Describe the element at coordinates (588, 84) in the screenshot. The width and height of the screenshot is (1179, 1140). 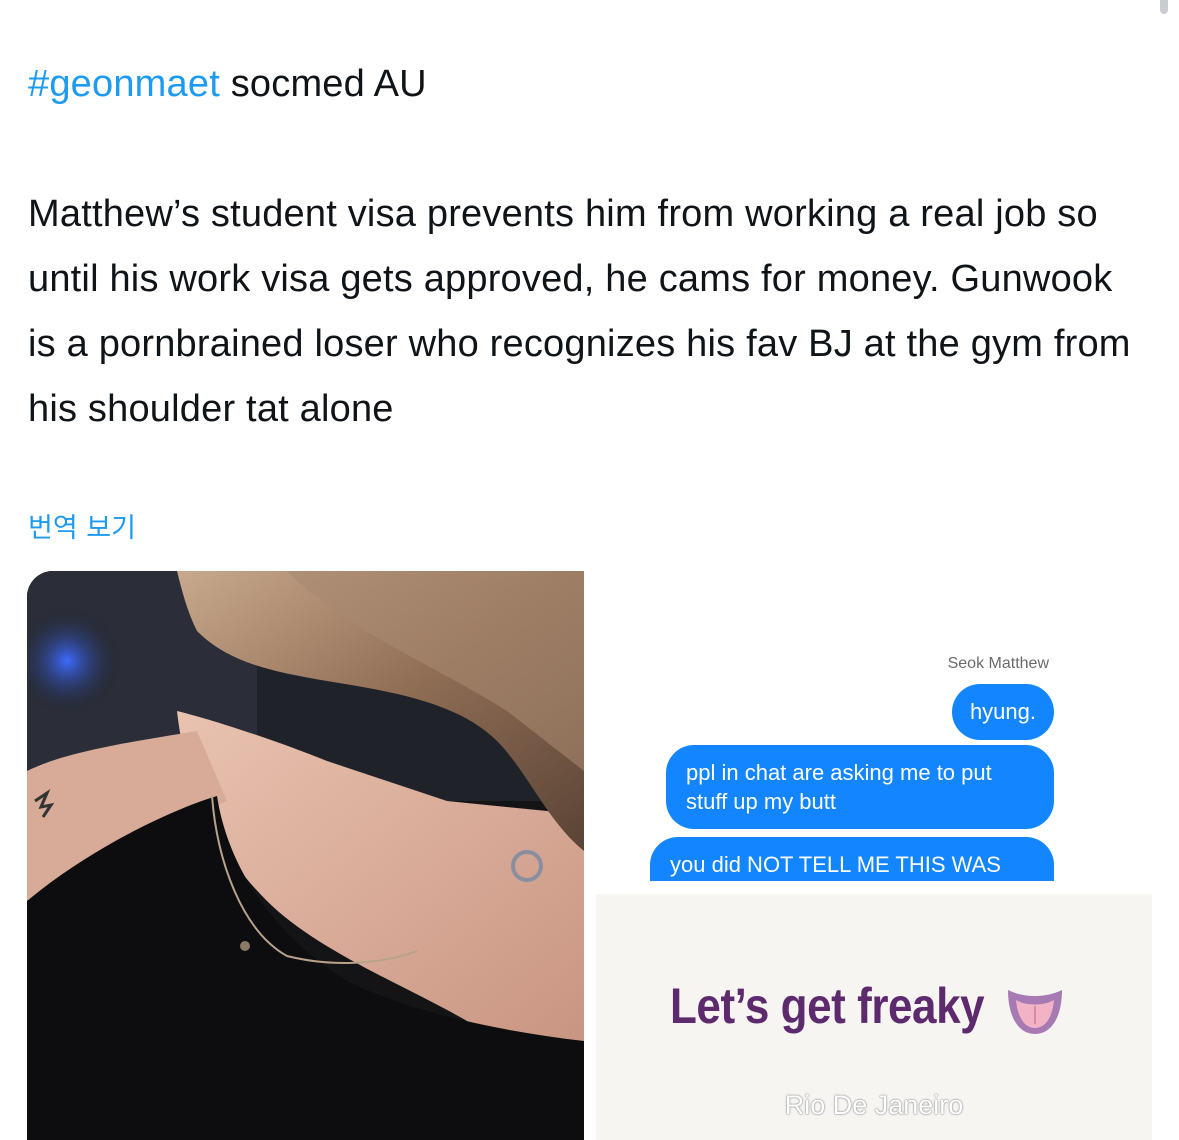
I see `tweet-title-line: #geonmaet socmed AU` at that location.